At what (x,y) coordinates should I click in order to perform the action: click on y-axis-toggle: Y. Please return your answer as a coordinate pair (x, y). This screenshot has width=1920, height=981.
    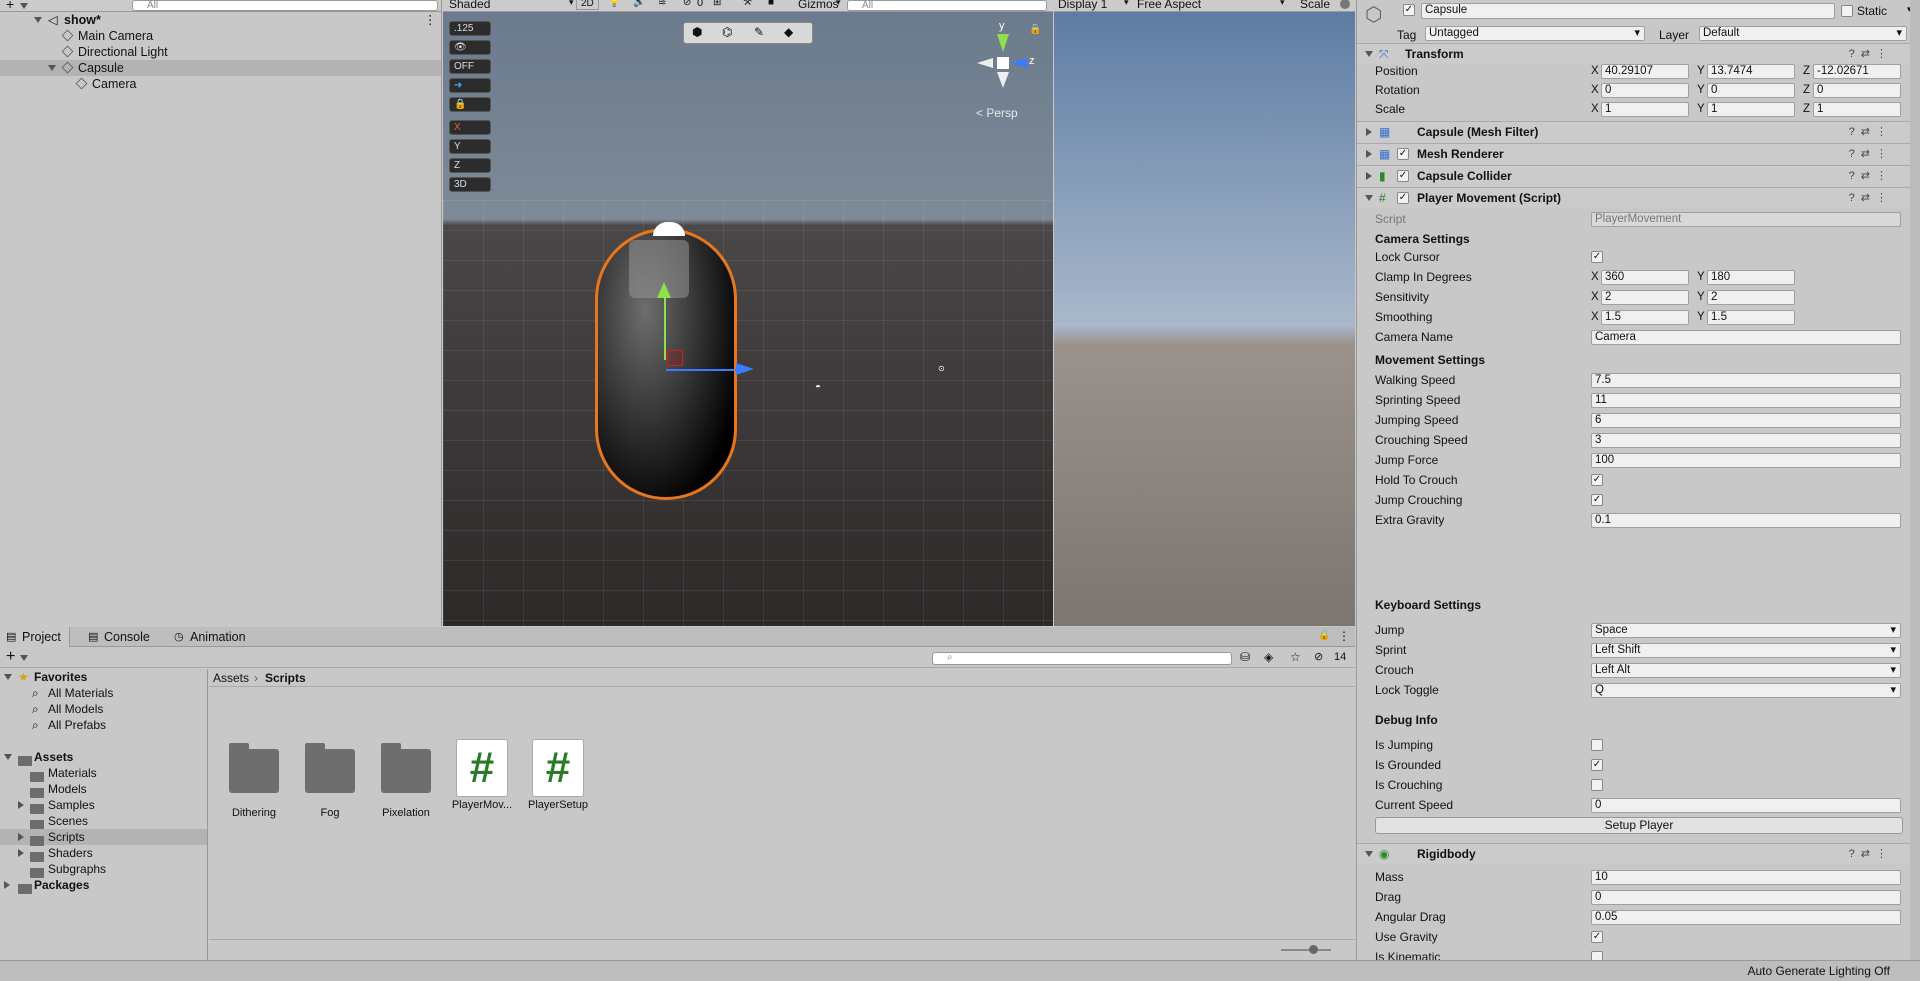
    Looking at the image, I should click on (470, 146).